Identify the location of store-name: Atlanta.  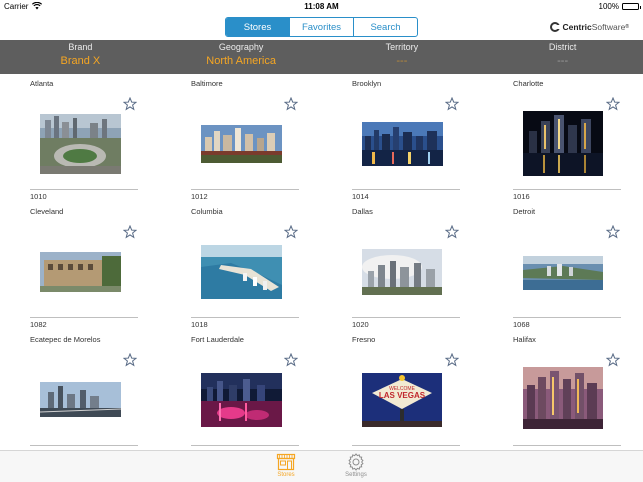
(42, 83).